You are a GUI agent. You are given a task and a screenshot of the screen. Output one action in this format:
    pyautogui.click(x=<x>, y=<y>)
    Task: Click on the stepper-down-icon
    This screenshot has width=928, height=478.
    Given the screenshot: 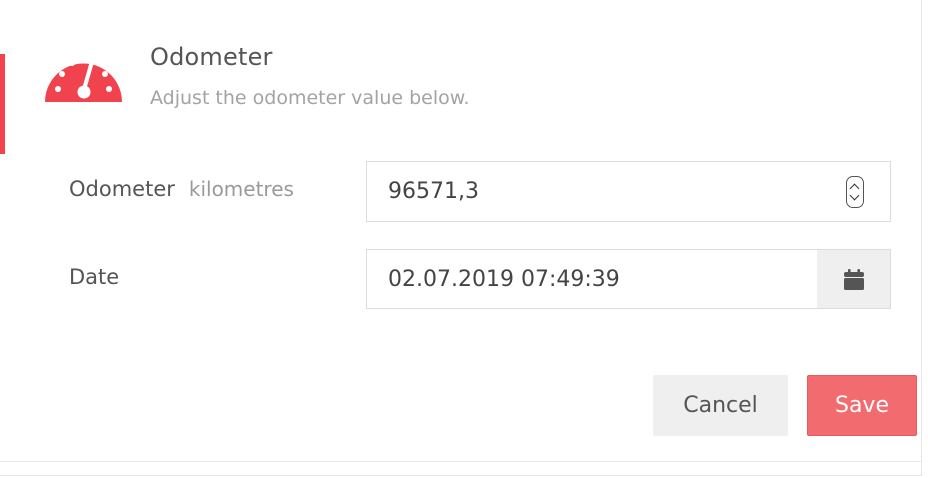 What is the action you would take?
    pyautogui.click(x=854, y=195)
    